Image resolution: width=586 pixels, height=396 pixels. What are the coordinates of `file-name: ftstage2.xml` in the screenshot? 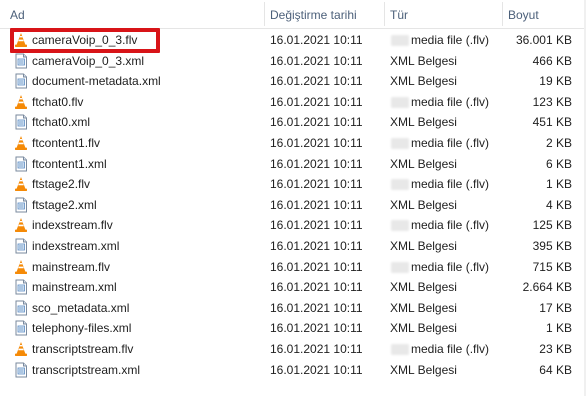 It's located at (64, 205).